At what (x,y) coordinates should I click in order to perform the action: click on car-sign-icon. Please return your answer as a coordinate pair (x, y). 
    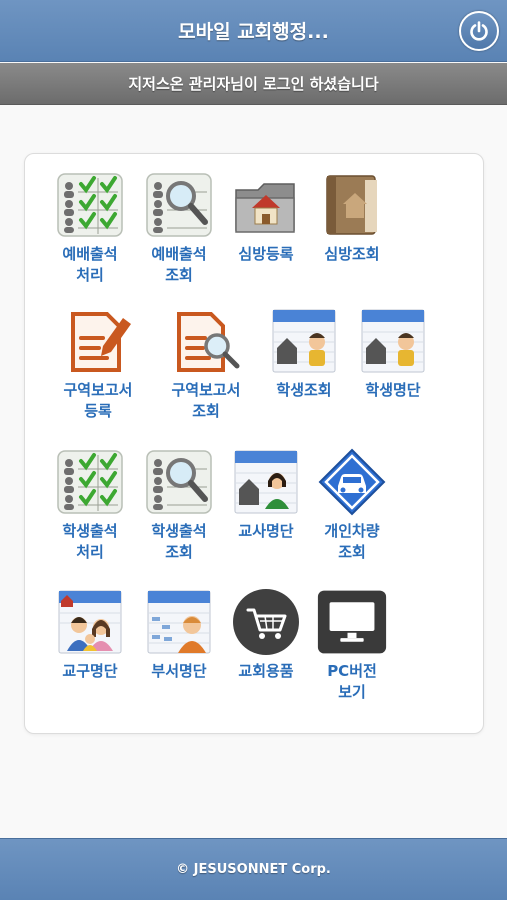
    Looking at the image, I should click on (352, 482).